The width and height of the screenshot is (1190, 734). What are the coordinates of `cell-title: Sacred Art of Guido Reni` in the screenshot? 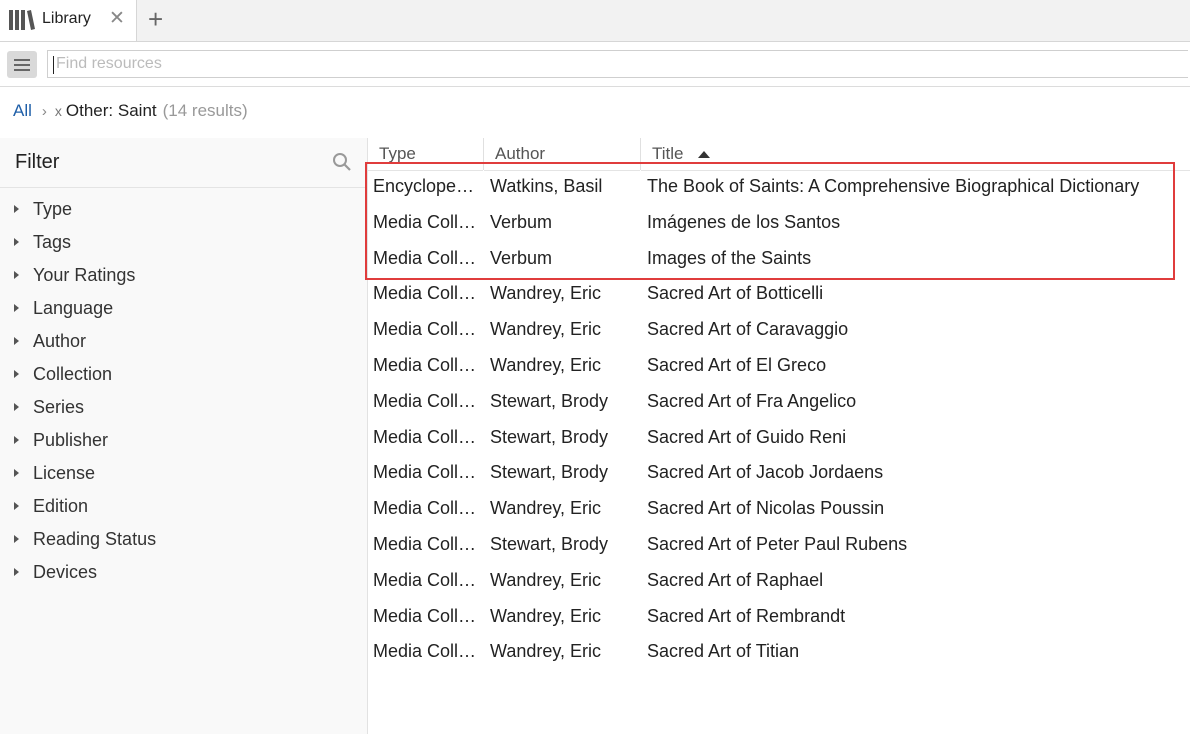 It's located at (747, 436).